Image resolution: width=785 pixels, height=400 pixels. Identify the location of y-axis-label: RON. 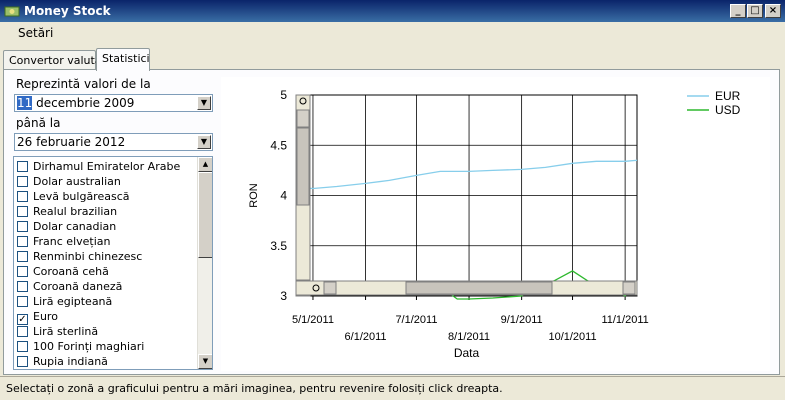
(254, 195).